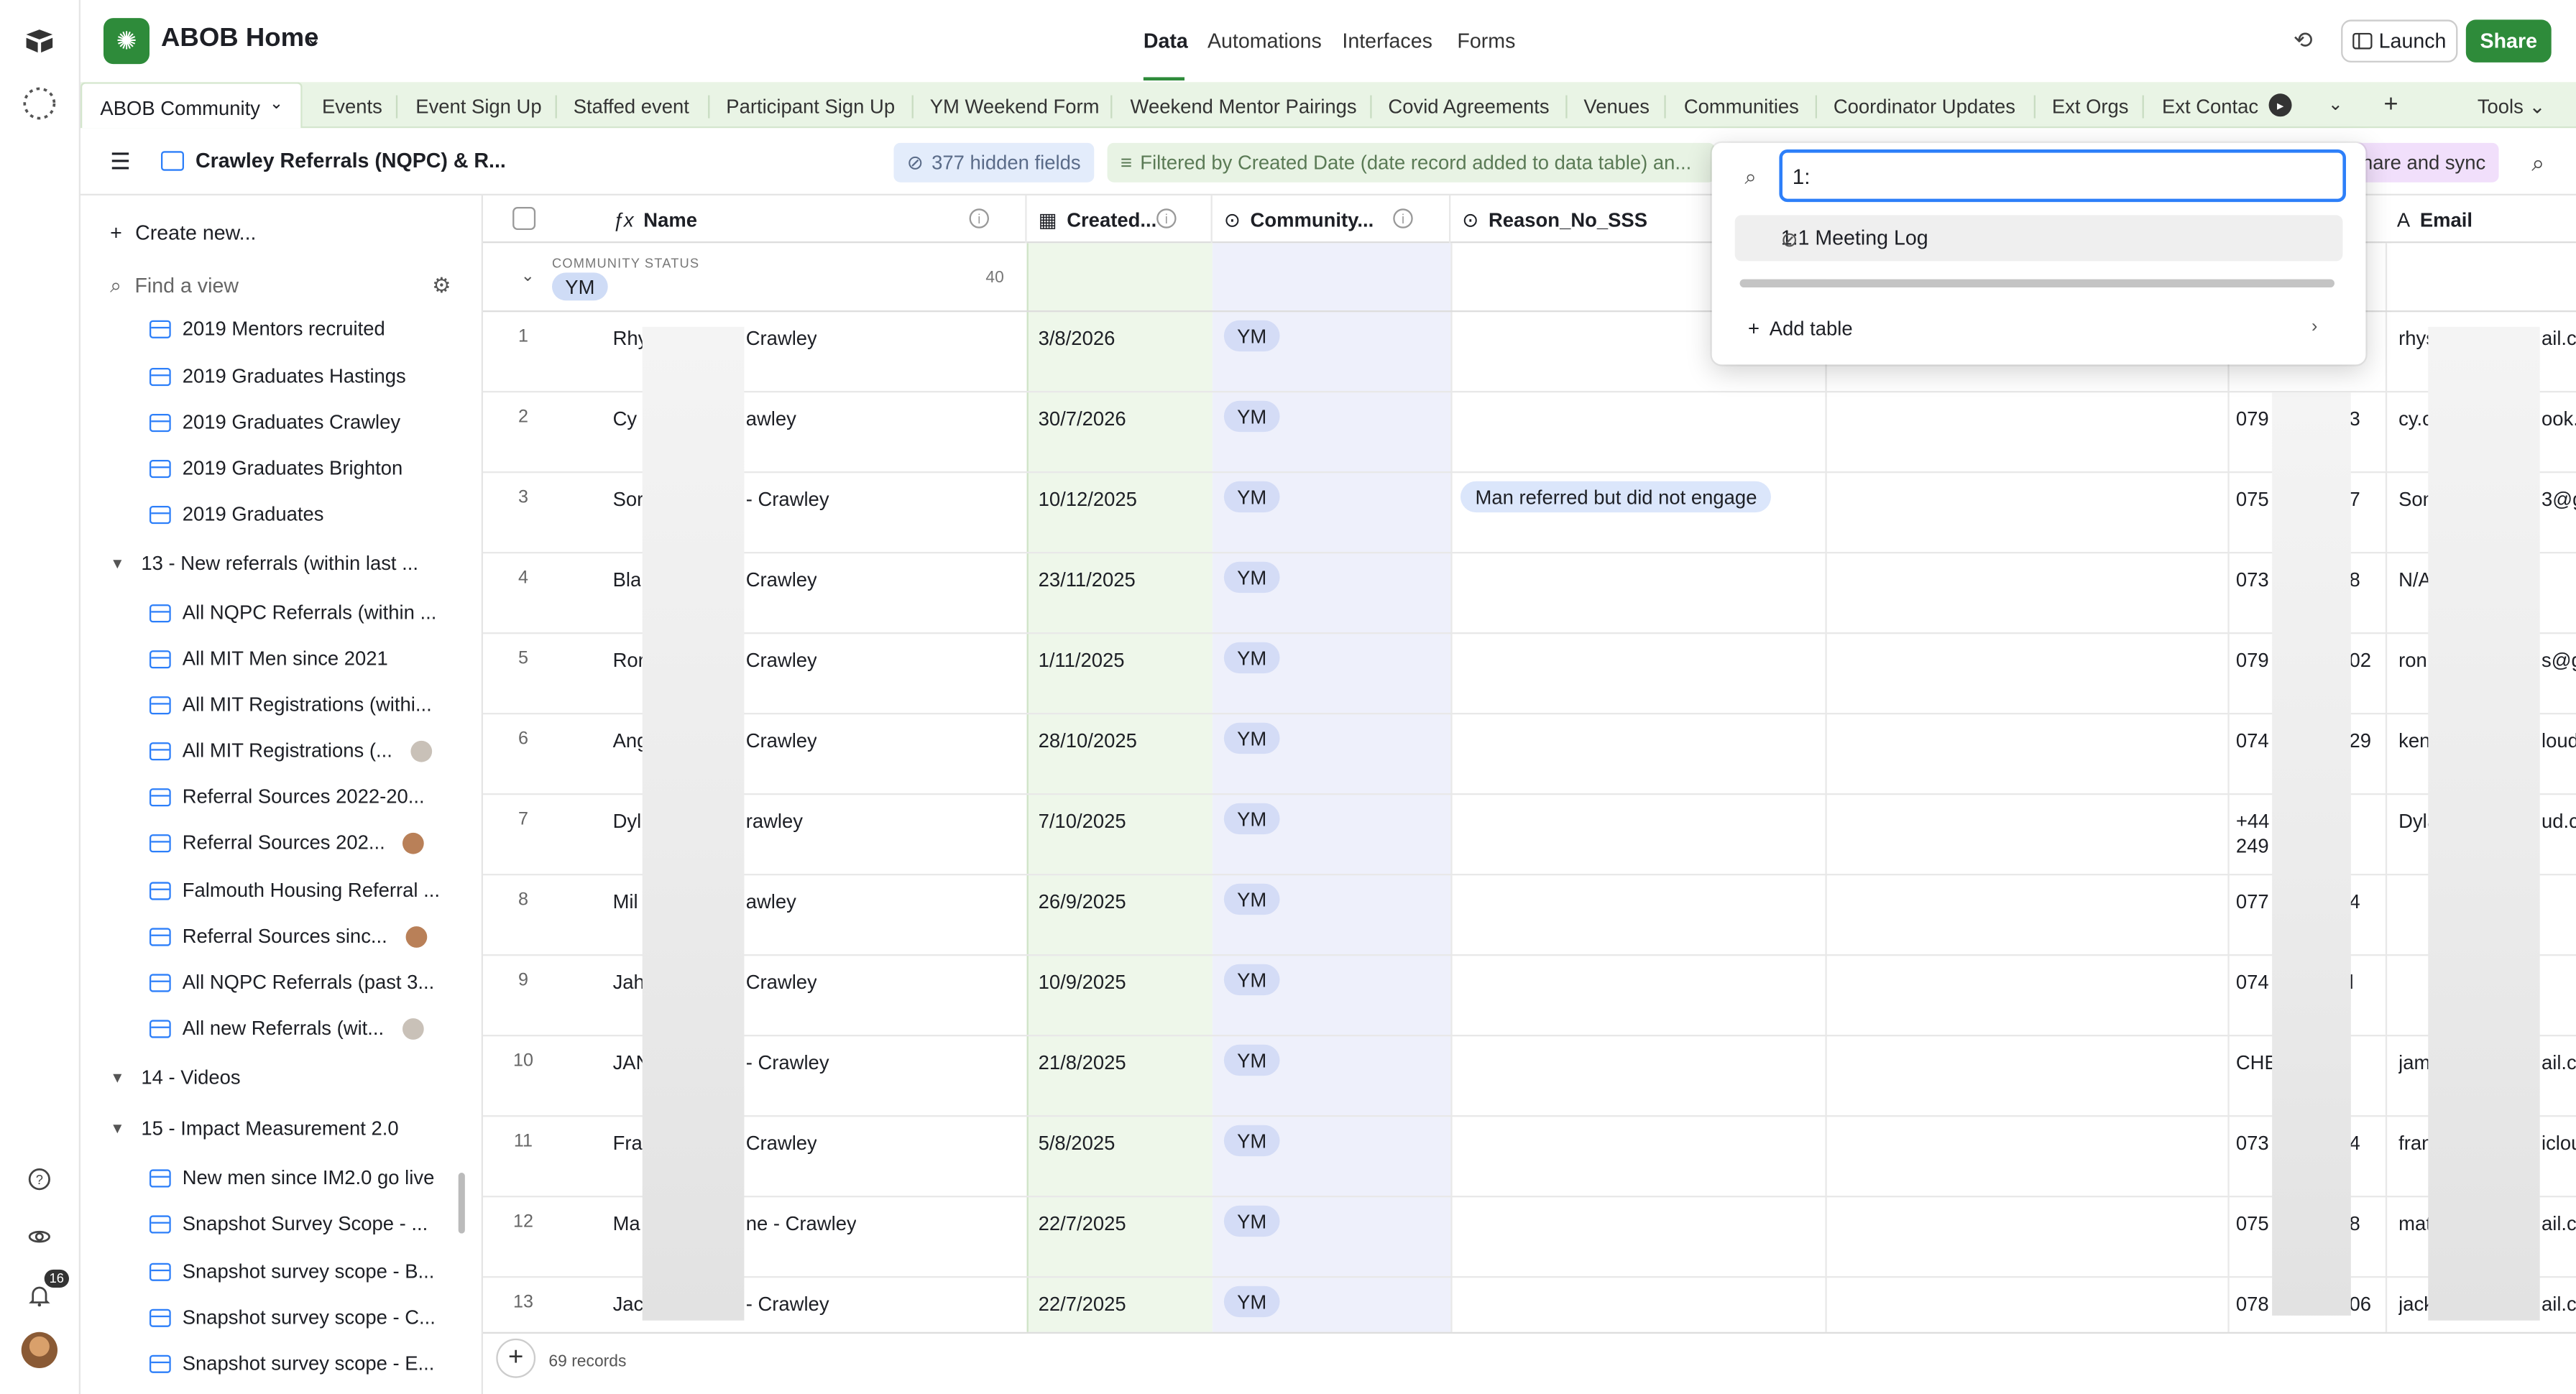  Describe the element at coordinates (2391, 105) in the screenshot. I see `add-table-plus-icon: +` at that location.